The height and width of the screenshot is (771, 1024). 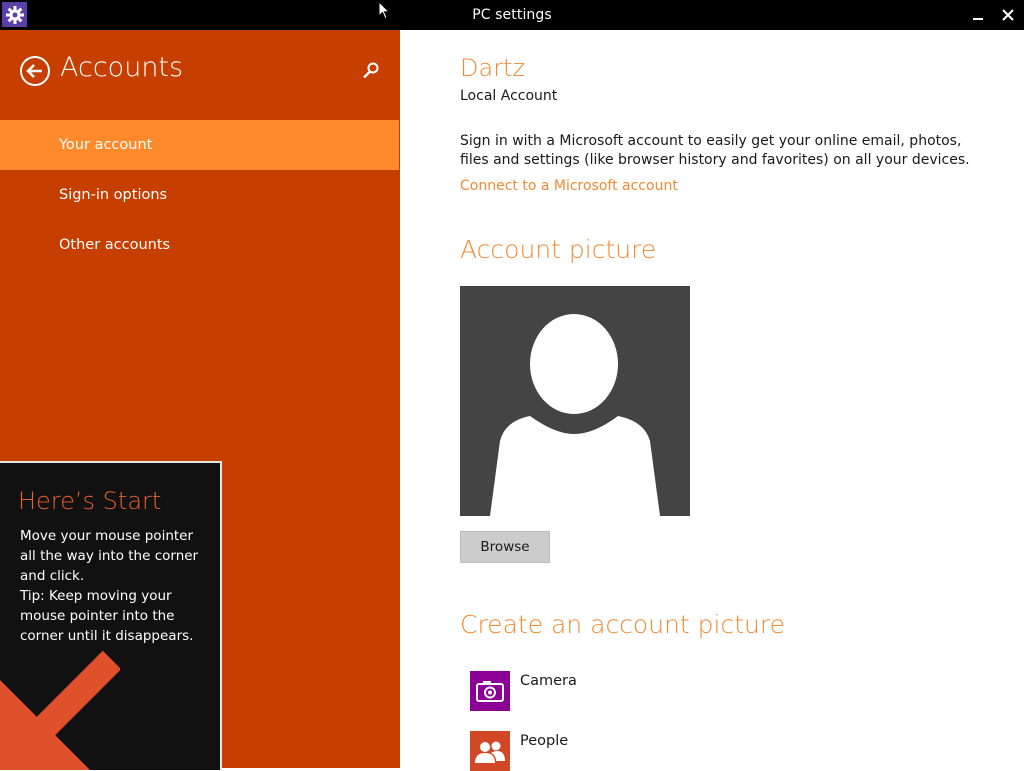 I want to click on camera-app-tile, so click(x=490, y=691).